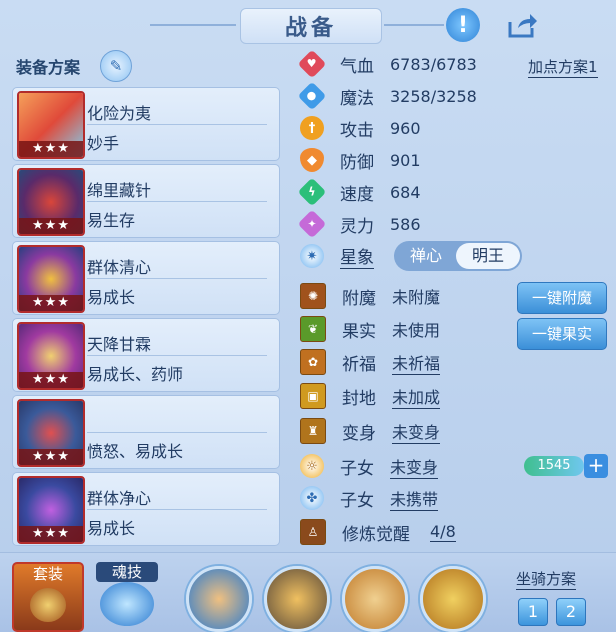  What do you see at coordinates (312, 160) in the screenshot?
I see `shield-icon: ◆` at bounding box center [312, 160].